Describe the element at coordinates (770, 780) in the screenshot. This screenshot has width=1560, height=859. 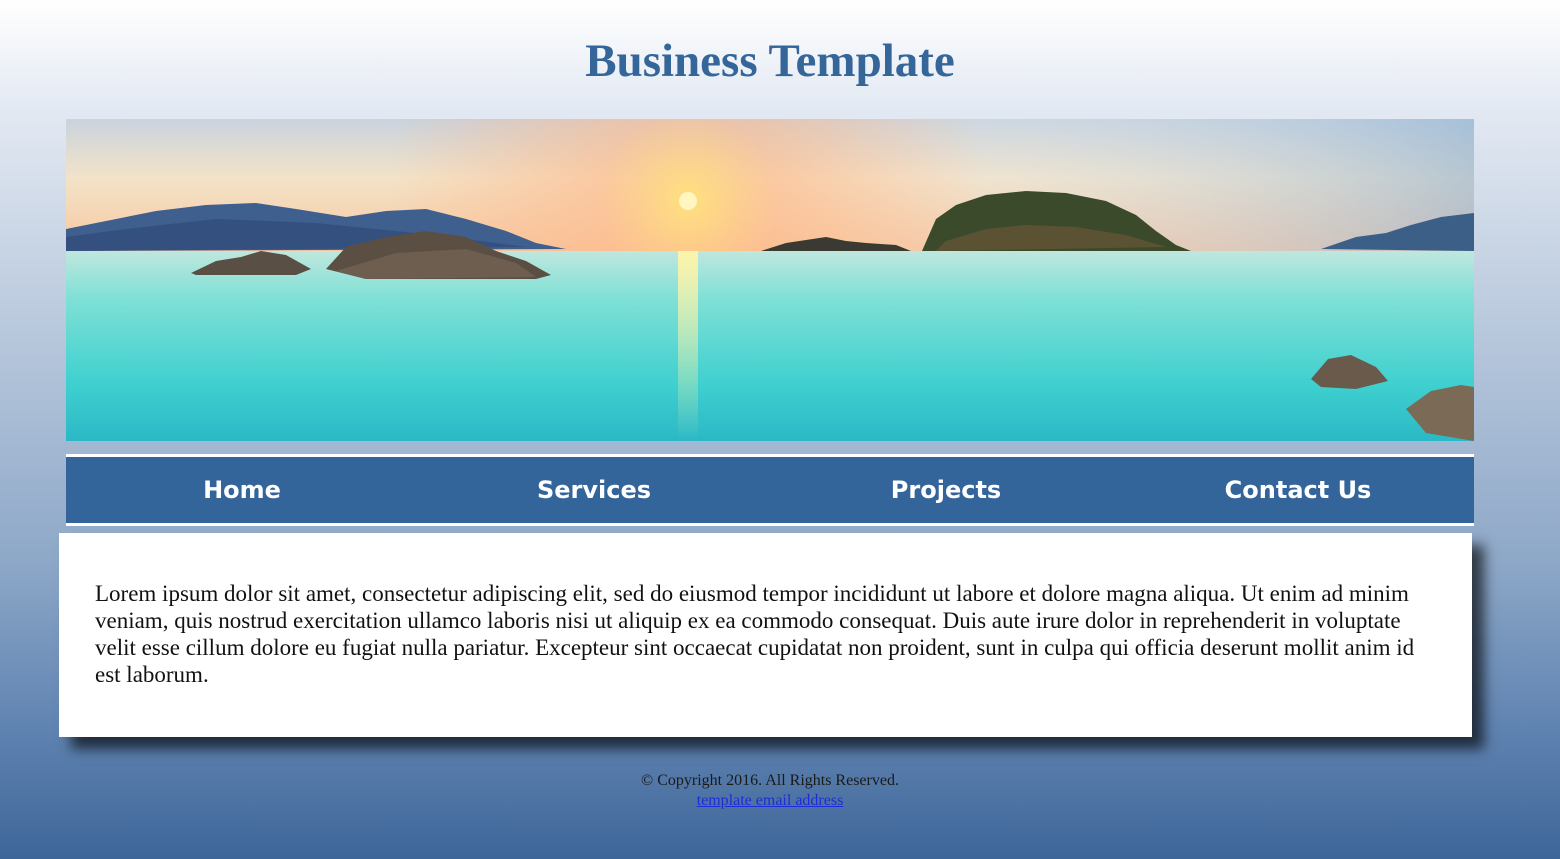
I see `copyright-text: © Copyright 2016. All Rights Reserved.` at that location.